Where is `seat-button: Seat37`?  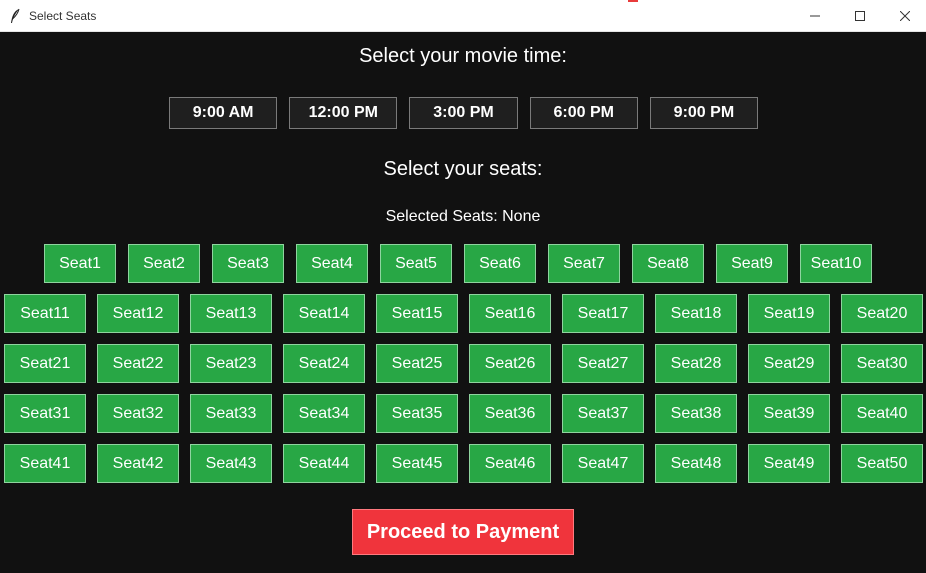 seat-button: Seat37 is located at coordinates (603, 413).